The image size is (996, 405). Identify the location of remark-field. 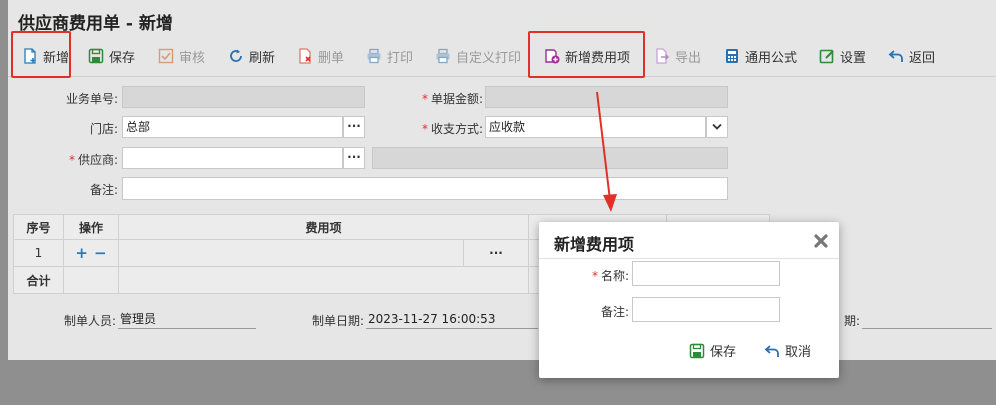
(425, 188).